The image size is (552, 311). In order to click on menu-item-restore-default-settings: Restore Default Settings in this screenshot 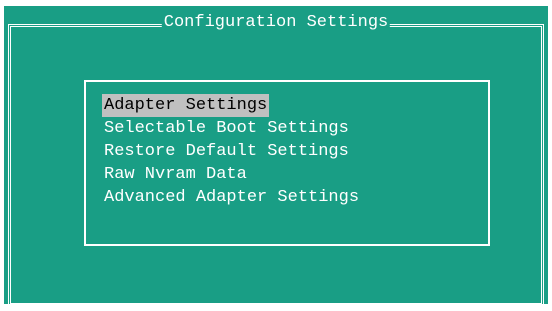, I will do `click(231, 151)`.